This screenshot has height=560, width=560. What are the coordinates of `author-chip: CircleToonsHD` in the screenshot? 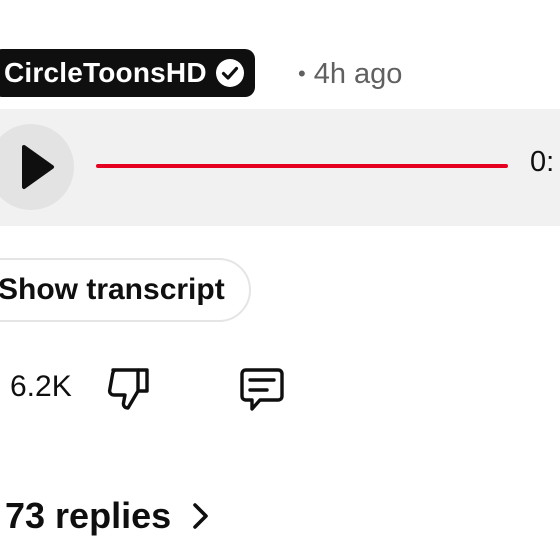 It's located at (127, 73).